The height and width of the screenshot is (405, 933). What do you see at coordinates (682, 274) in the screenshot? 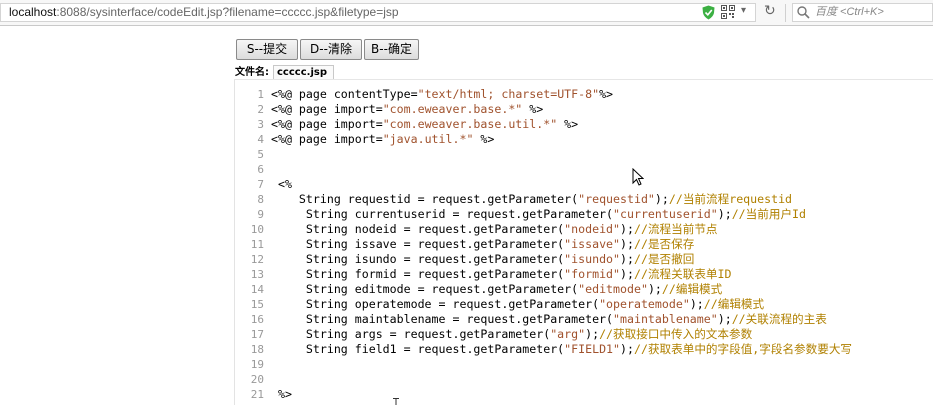
I see `code-comment: //流程关联表单ID` at bounding box center [682, 274].